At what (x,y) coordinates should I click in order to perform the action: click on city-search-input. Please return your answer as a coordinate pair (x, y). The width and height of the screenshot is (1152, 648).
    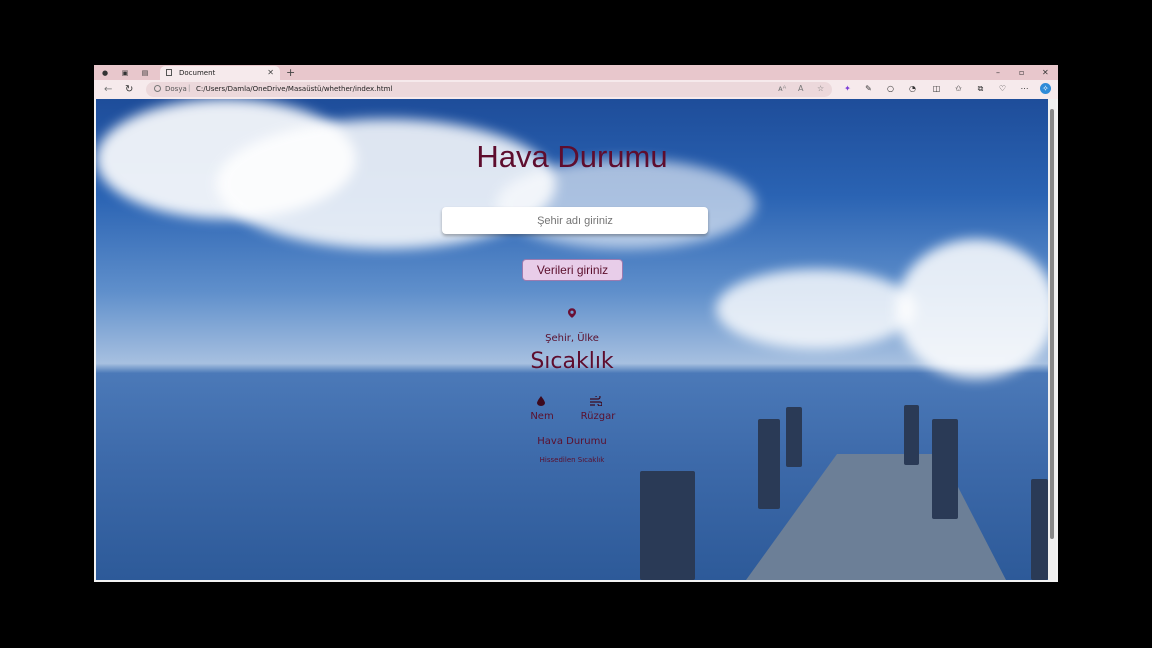
    Looking at the image, I should click on (575, 220).